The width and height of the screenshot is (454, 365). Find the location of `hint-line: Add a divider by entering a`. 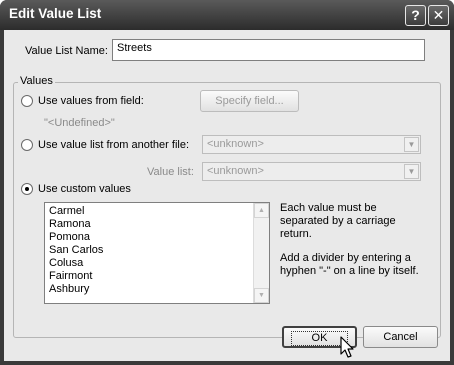

hint-line: Add a divider by entering a is located at coordinates (345, 258).